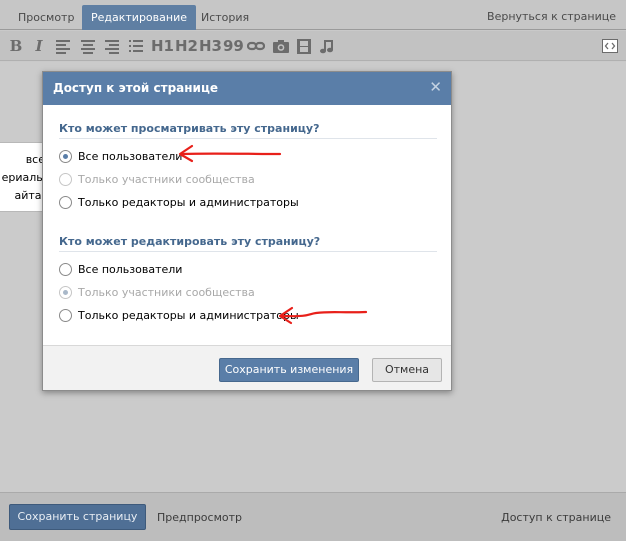 The height and width of the screenshot is (541, 626). I want to click on dialog-footer: Сохранить изменения Отмена, so click(247, 367).